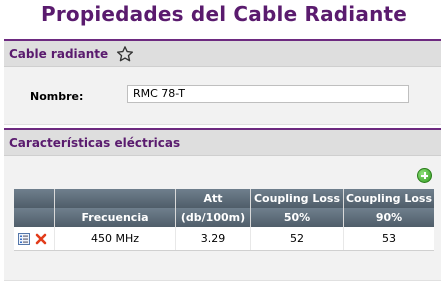  I want to click on add-icon, so click(424, 175).